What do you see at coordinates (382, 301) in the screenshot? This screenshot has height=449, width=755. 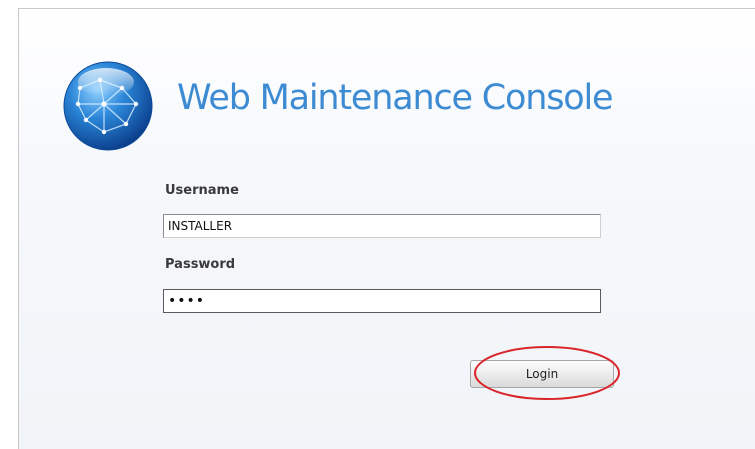 I see `password-input` at bounding box center [382, 301].